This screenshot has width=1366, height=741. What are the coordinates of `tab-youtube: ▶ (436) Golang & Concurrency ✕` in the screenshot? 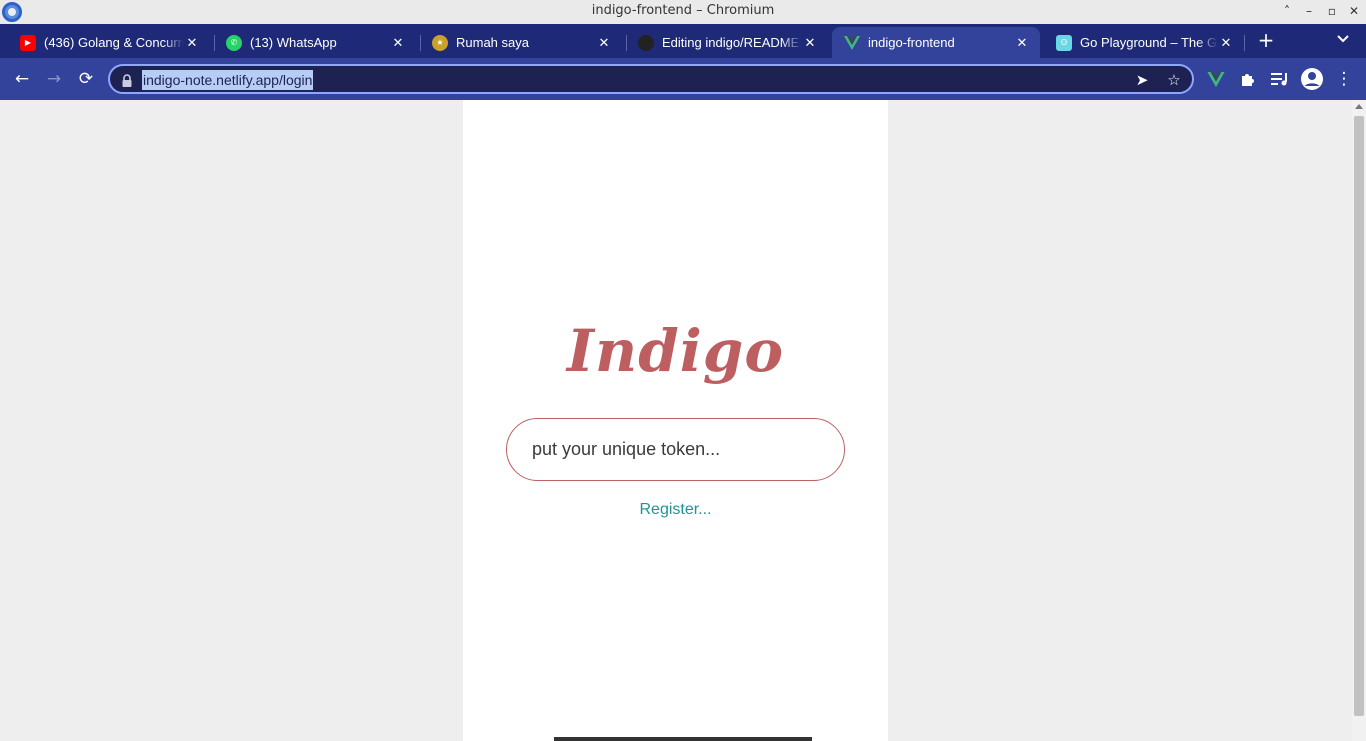 It's located at (106, 42).